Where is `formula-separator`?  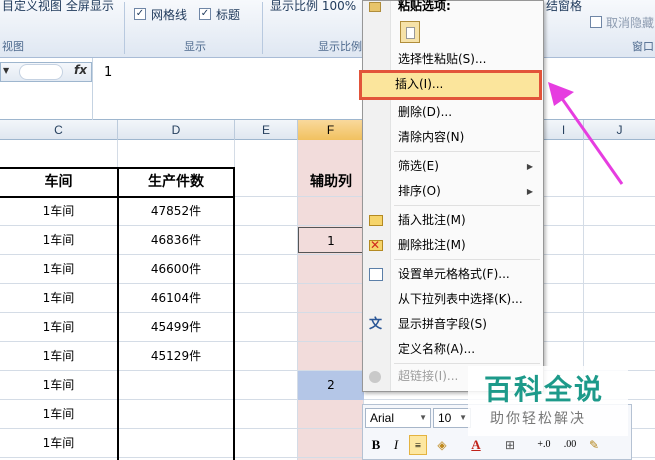
formula-separator is located at coordinates (92, 89).